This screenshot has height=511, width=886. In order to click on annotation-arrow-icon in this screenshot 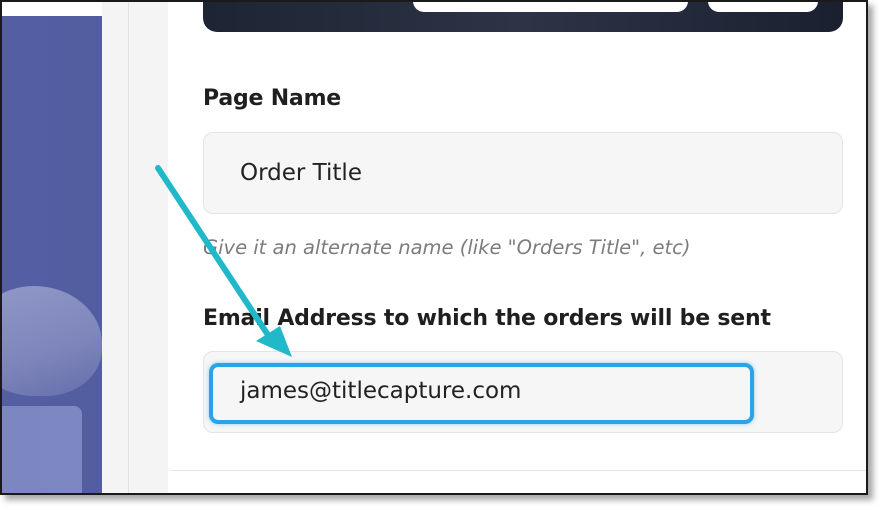, I will do `click(223, 261)`.